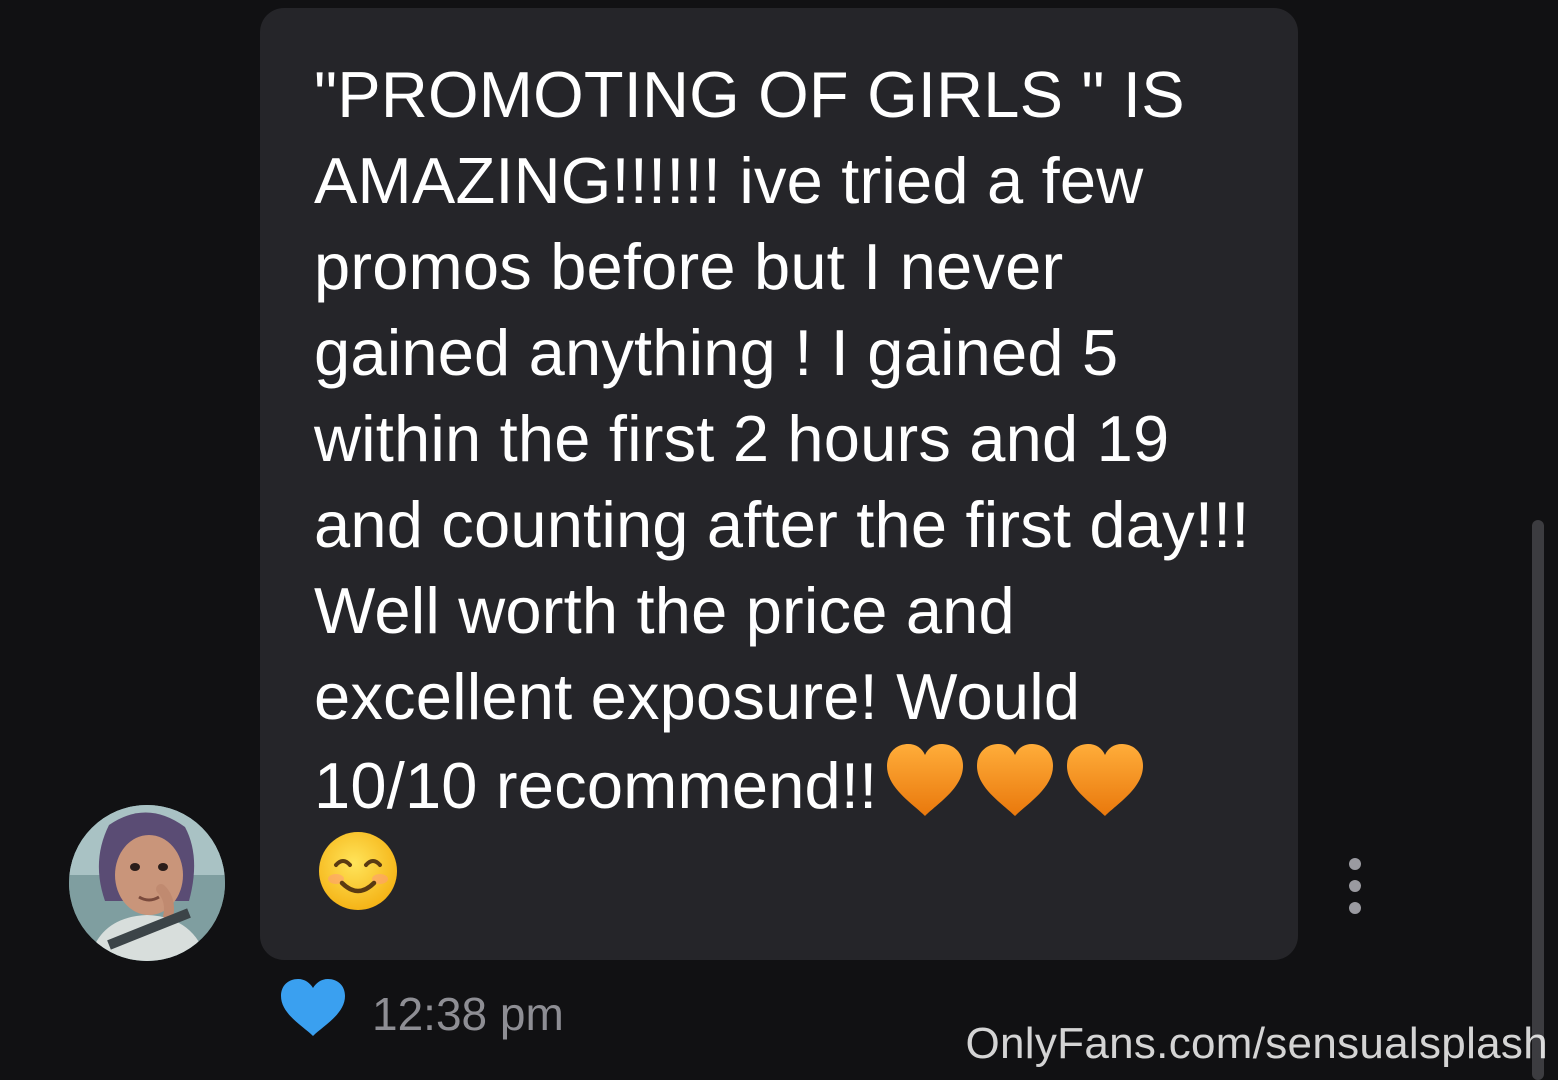 The height and width of the screenshot is (1080, 1558). What do you see at coordinates (1538, 800) in the screenshot?
I see `scrollbar` at bounding box center [1538, 800].